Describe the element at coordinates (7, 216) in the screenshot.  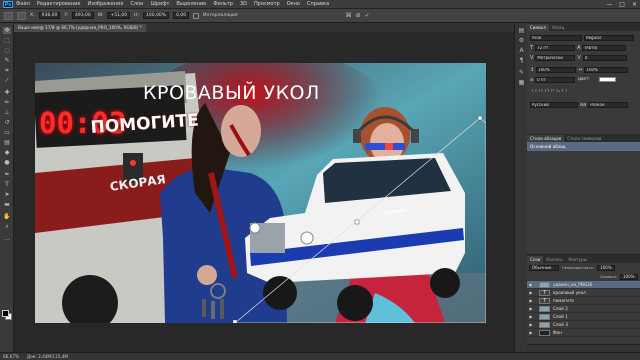
I see `hand-tool-icon: ✋` at that location.